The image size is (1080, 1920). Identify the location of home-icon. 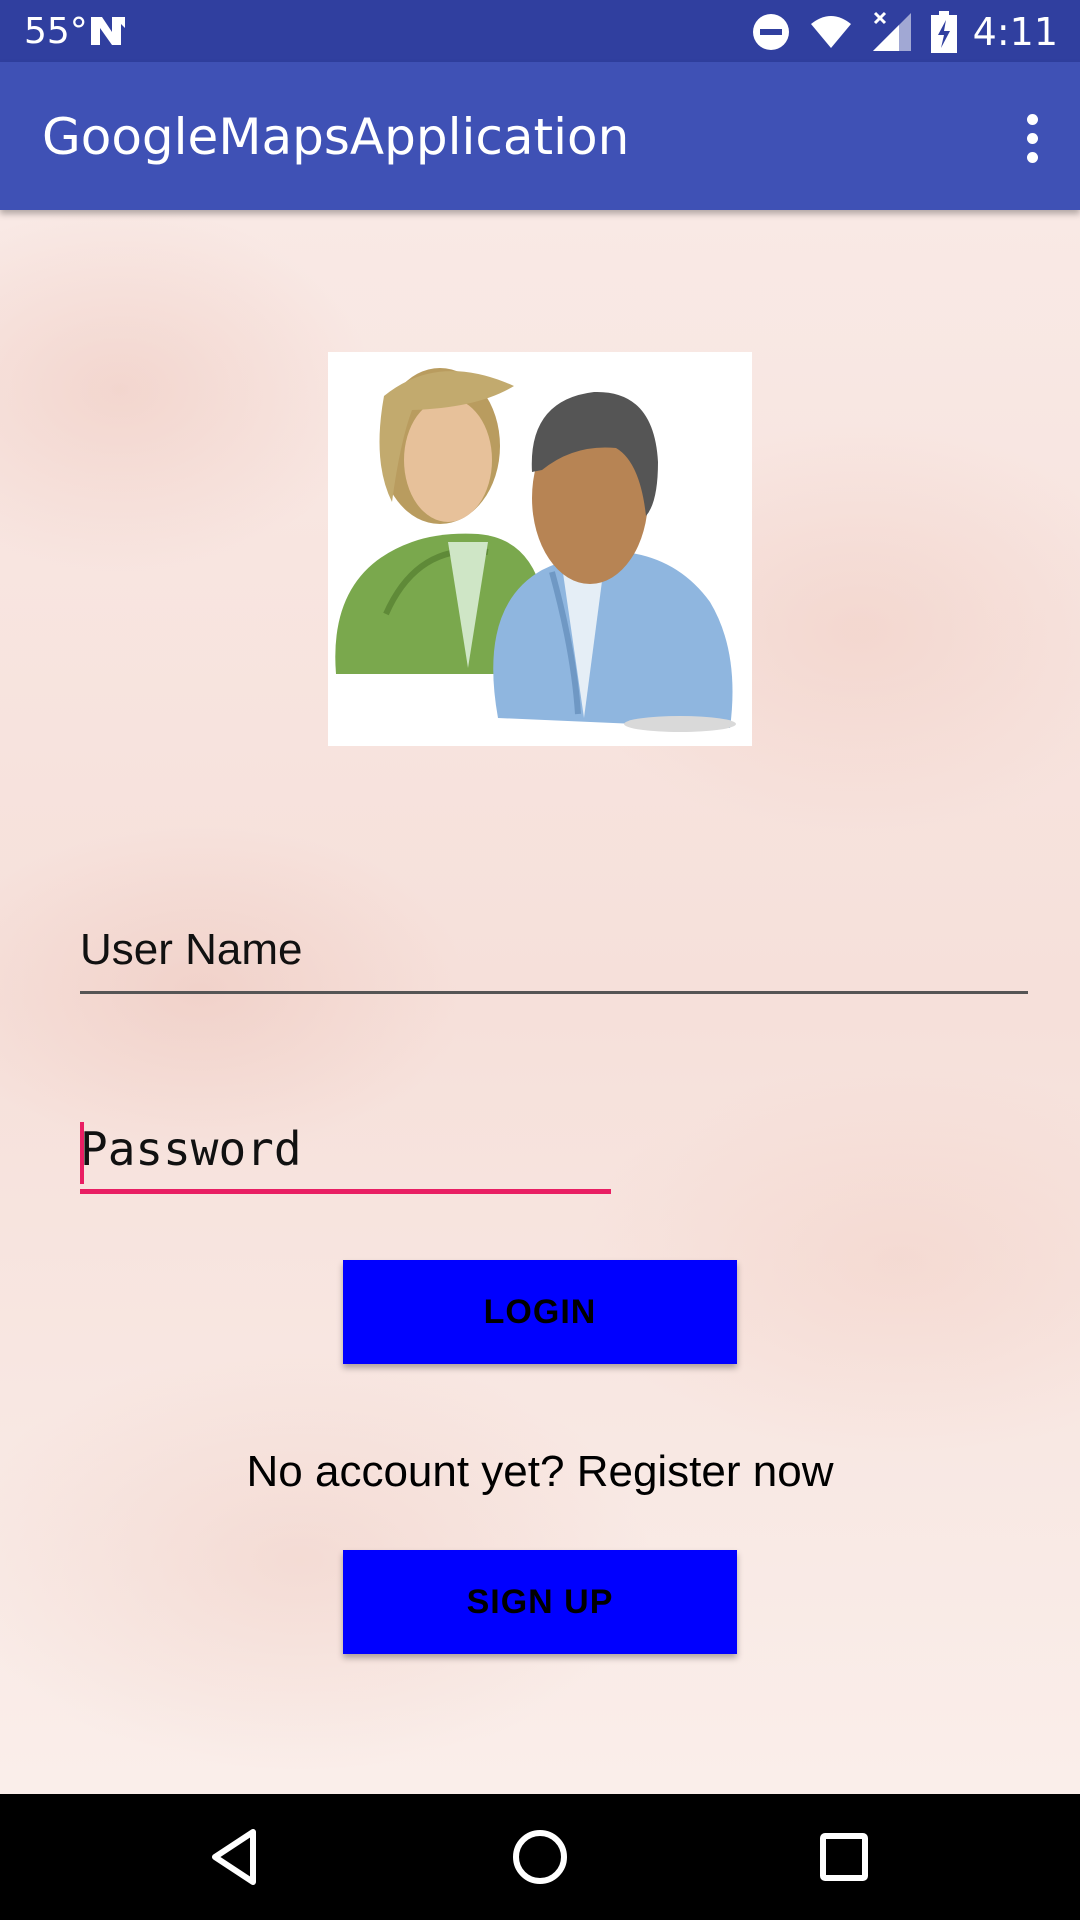
(540, 1857).